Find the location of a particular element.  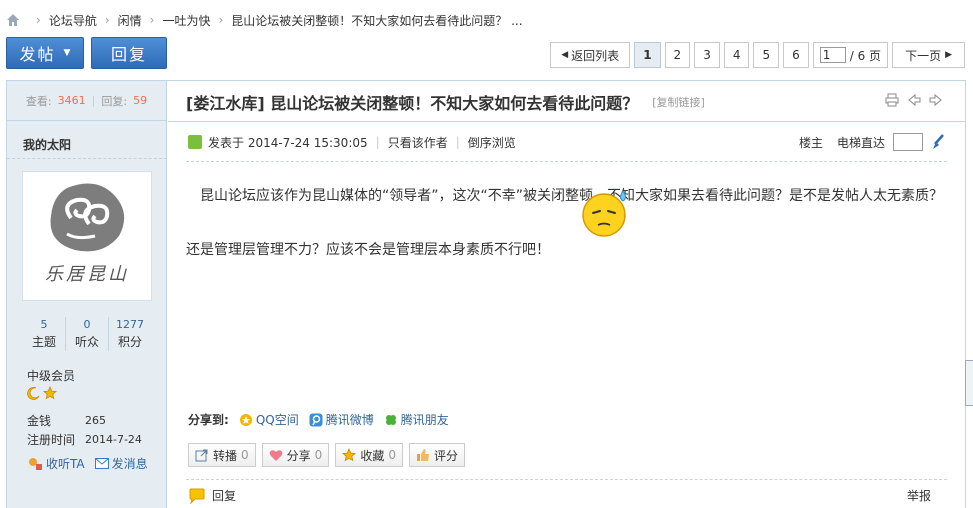

go-floor-icon is located at coordinates (938, 142).